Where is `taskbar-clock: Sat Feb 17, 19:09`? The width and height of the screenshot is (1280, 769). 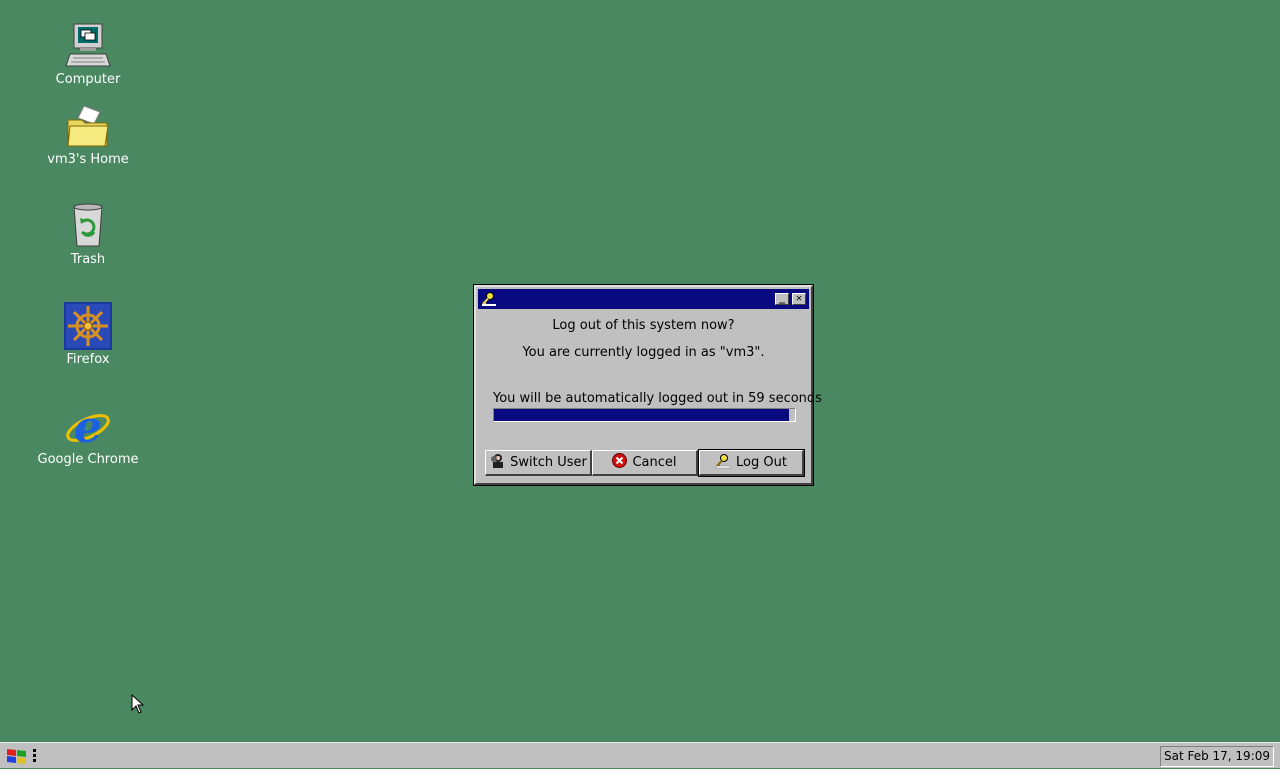 taskbar-clock: Sat Feb 17, 19:09 is located at coordinates (1216, 756).